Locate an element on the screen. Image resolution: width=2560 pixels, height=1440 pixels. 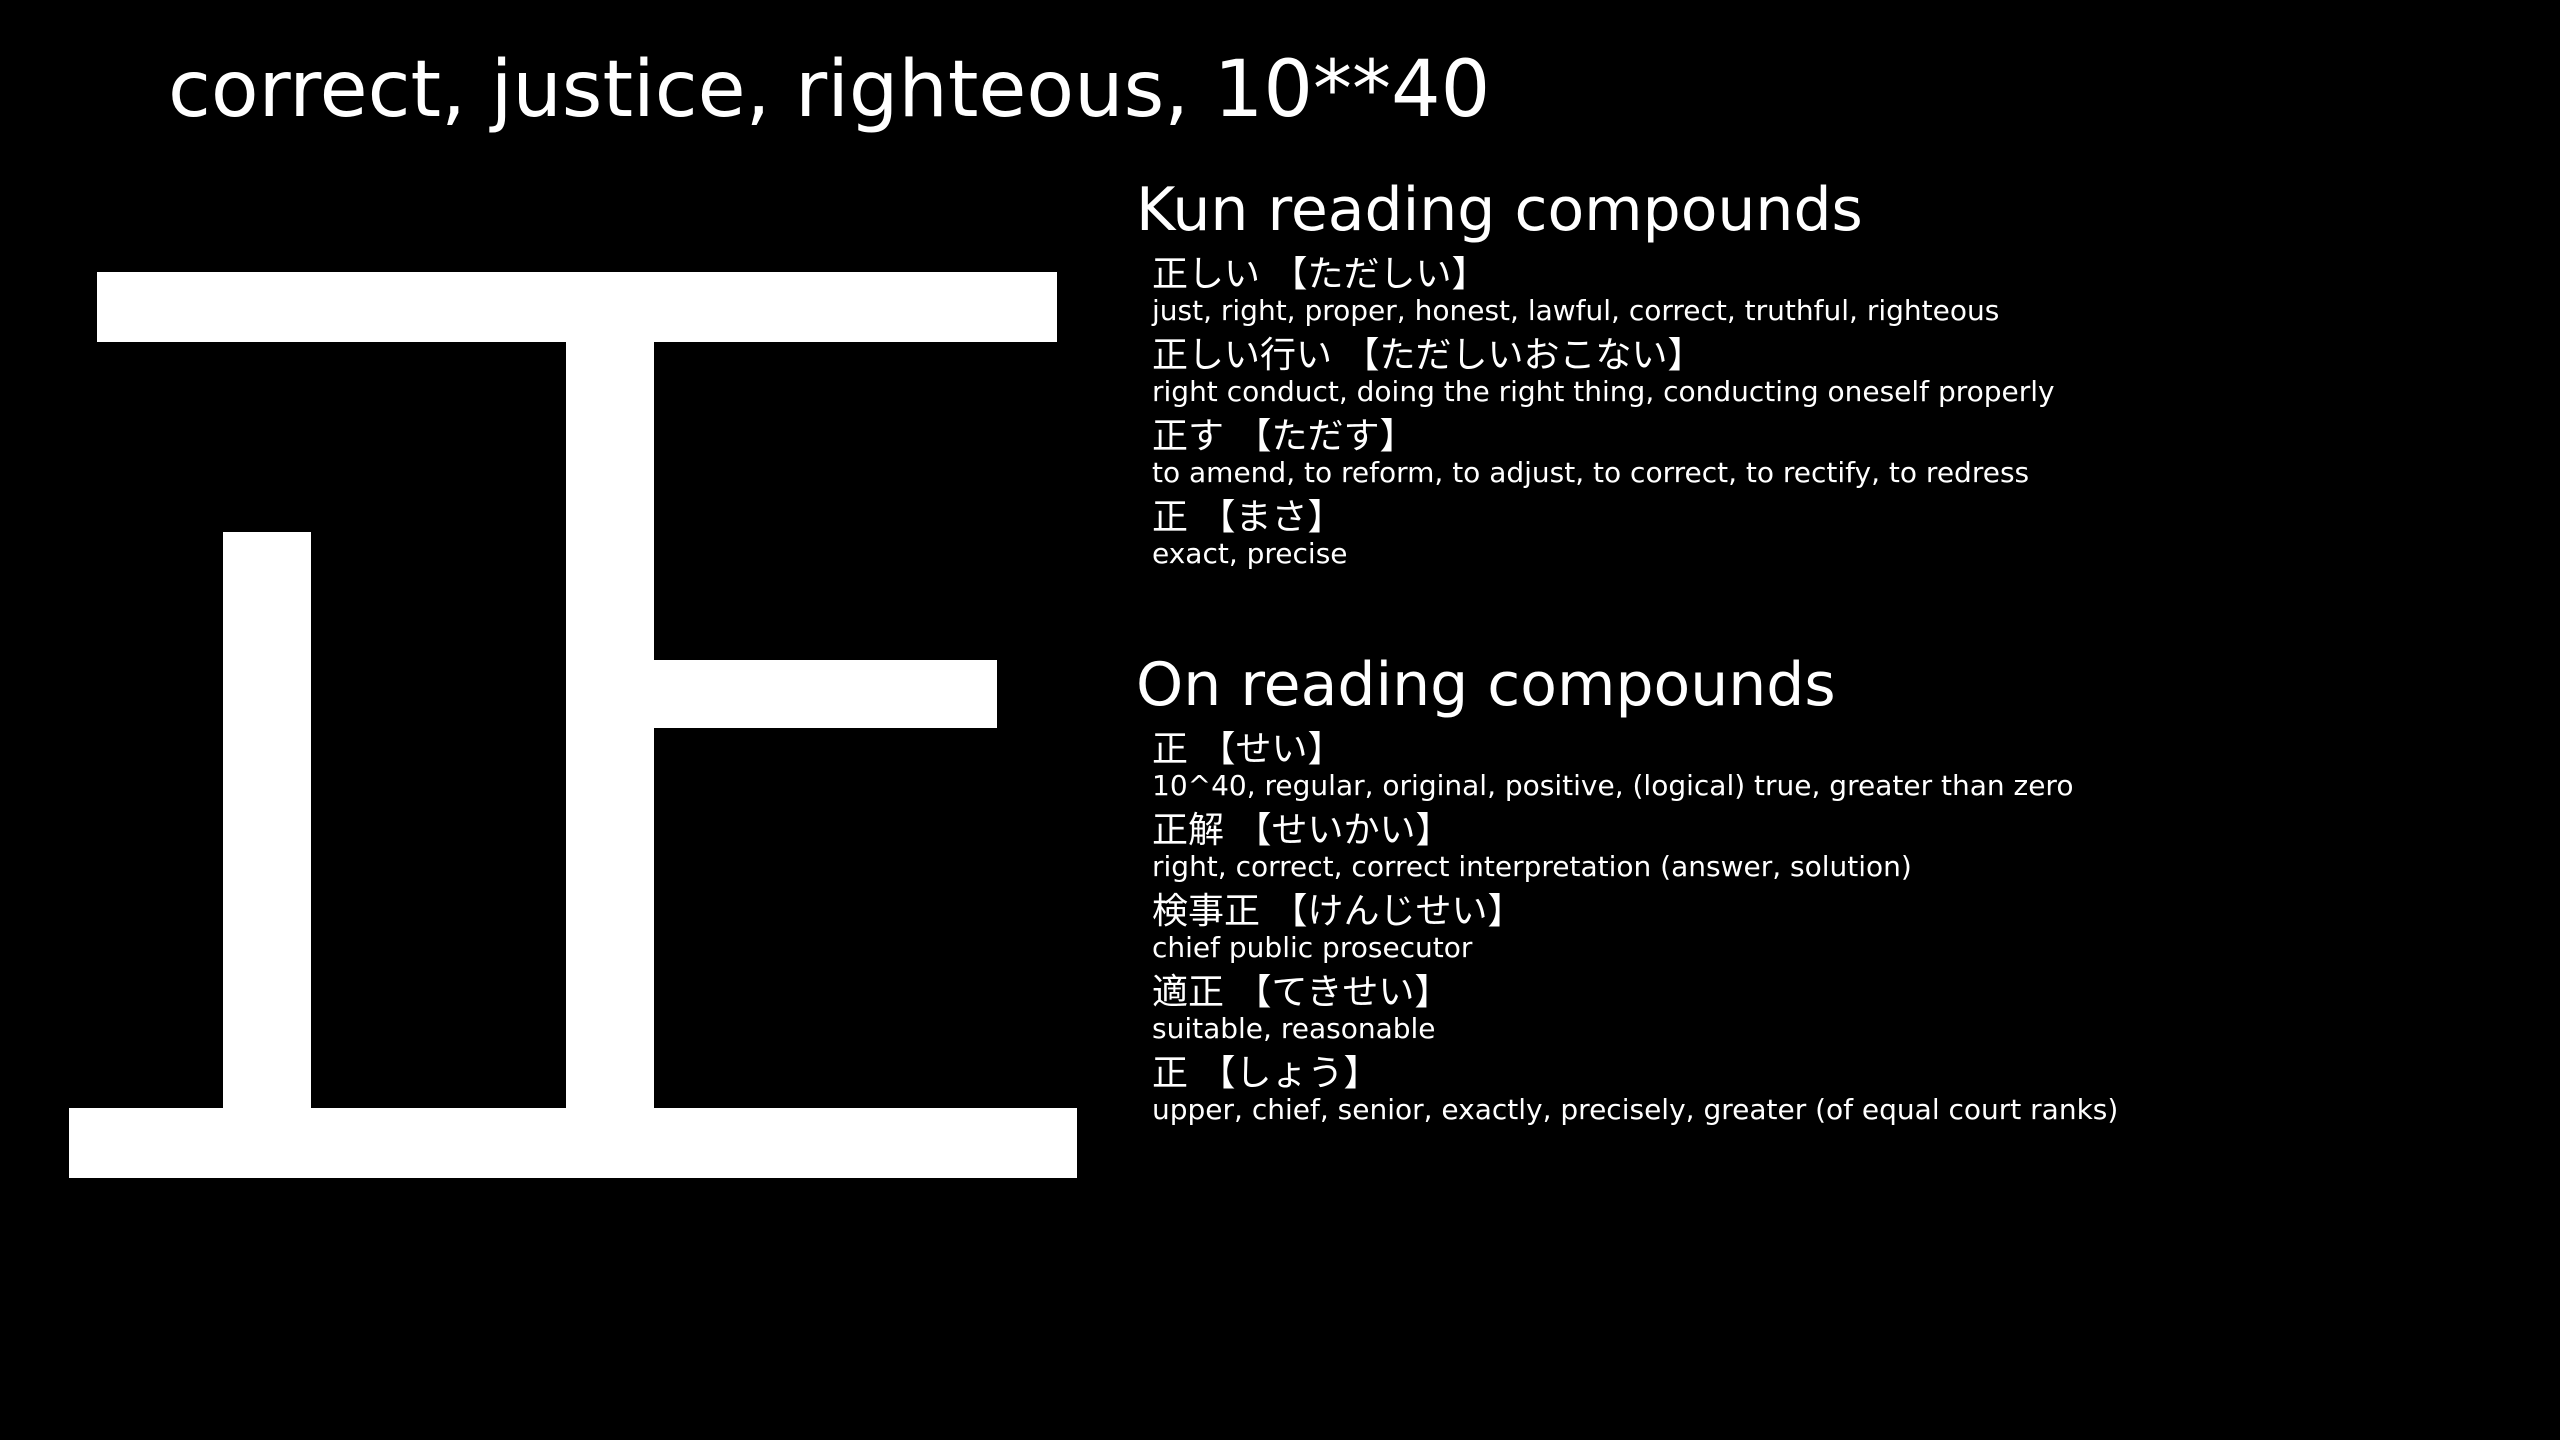
glyph-stroke-bottom is located at coordinates (573, 1143).